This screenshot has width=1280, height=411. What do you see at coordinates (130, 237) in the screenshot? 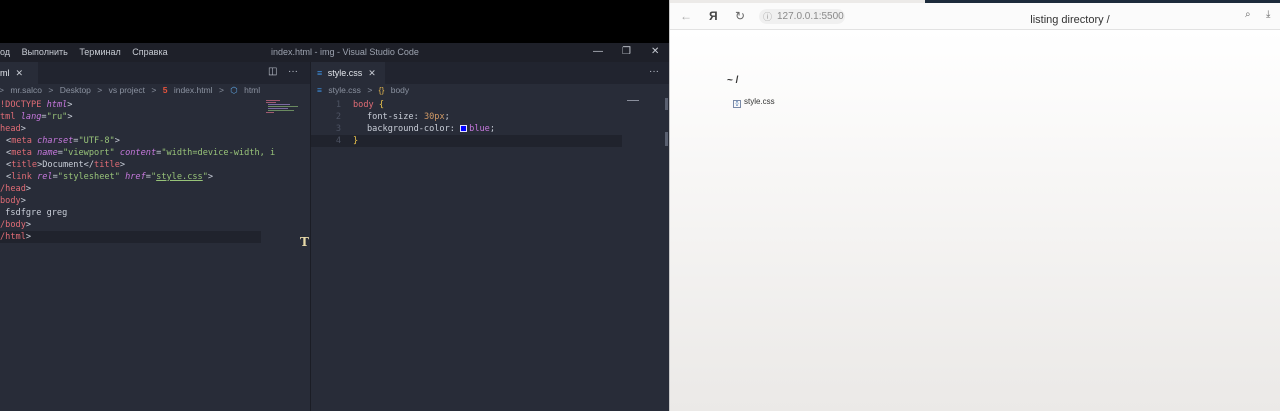
I see `code-line-current: /html>` at bounding box center [130, 237].